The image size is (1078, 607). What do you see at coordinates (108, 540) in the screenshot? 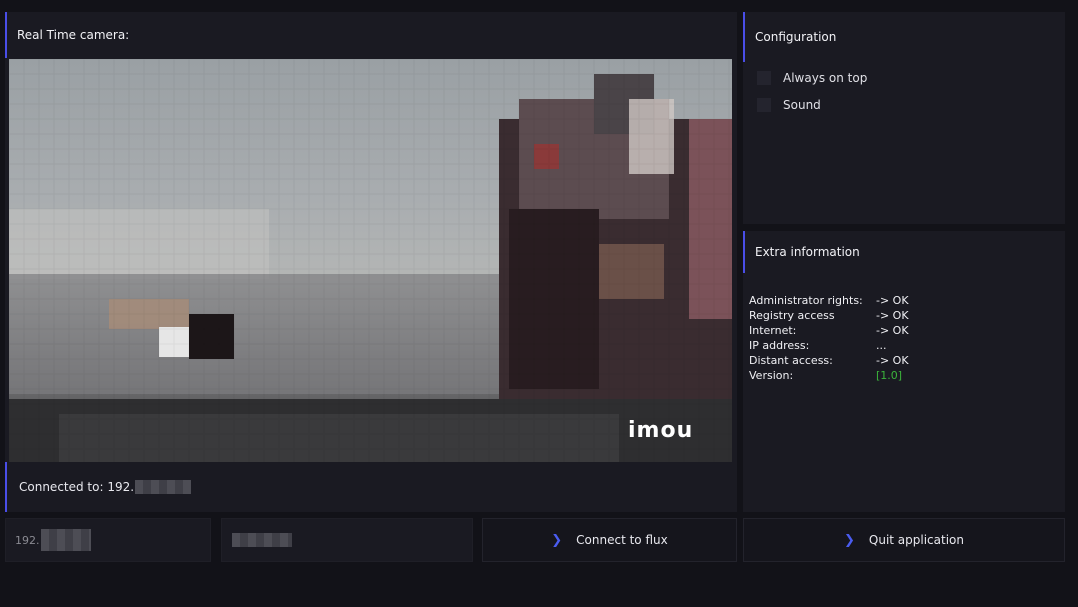
I see `ip-address-input: 192.` at bounding box center [108, 540].